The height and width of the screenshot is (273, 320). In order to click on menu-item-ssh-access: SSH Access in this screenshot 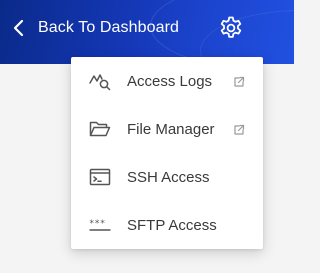, I will do `click(167, 177)`.